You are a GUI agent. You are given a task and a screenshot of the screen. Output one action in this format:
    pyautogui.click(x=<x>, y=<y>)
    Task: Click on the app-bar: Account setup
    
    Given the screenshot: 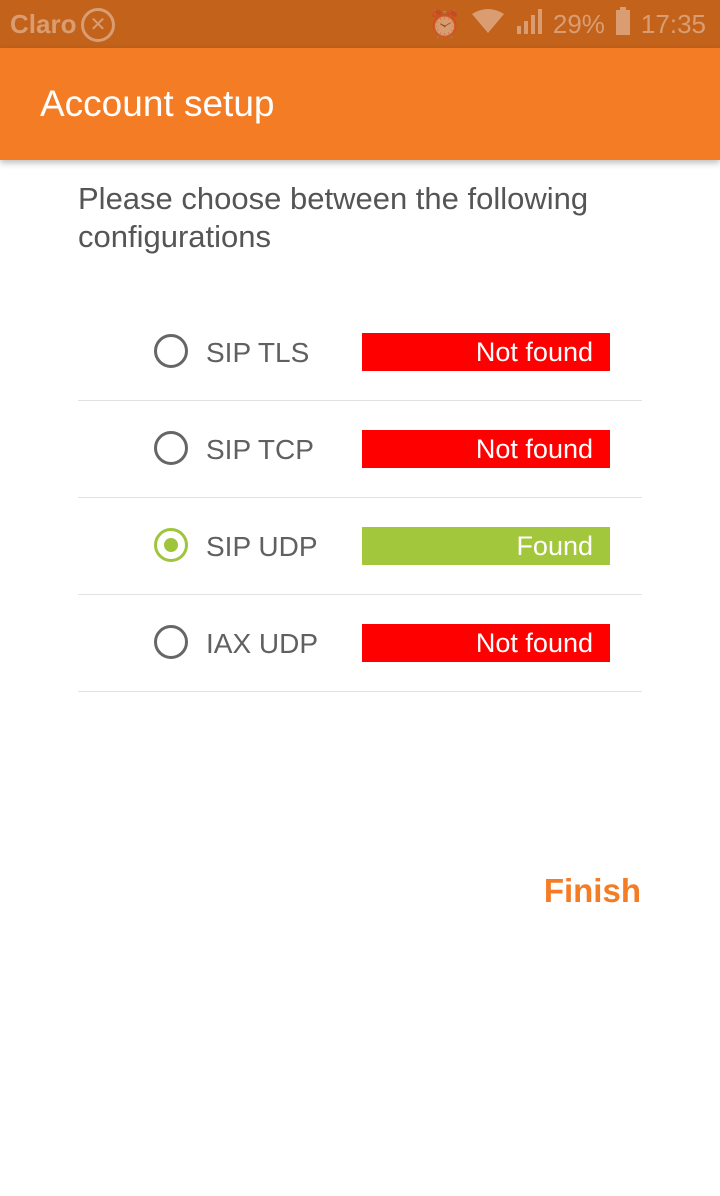 What is the action you would take?
    pyautogui.click(x=360, y=104)
    